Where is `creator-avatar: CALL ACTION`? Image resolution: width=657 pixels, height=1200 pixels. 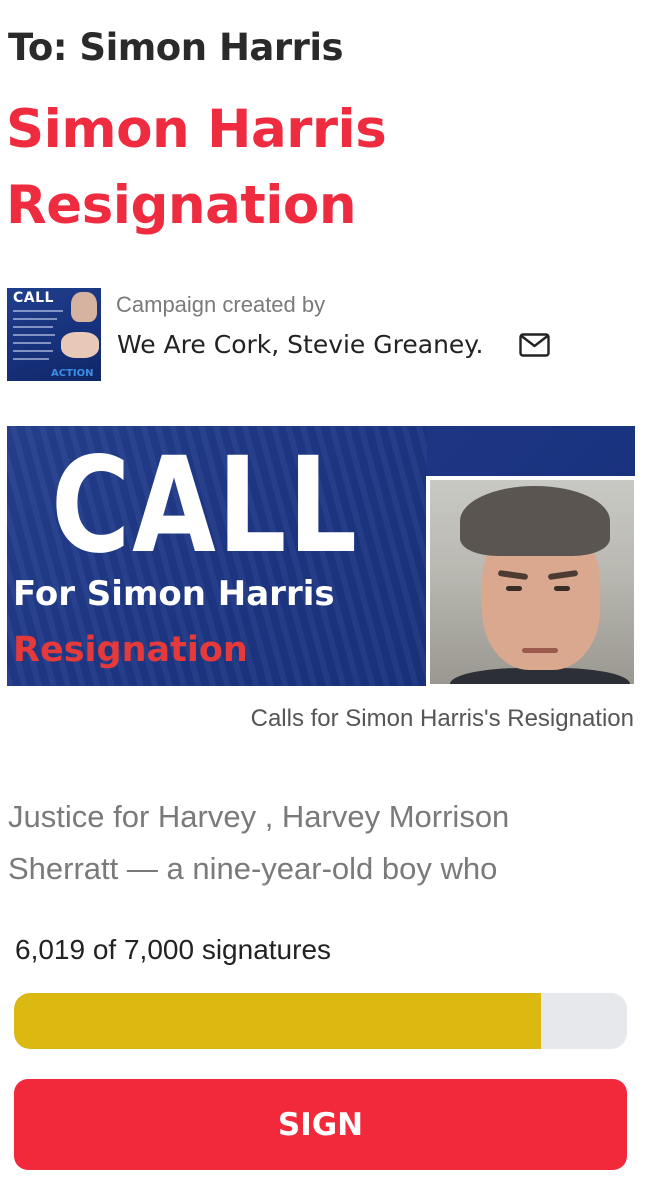 creator-avatar: CALL ACTION is located at coordinates (54, 334).